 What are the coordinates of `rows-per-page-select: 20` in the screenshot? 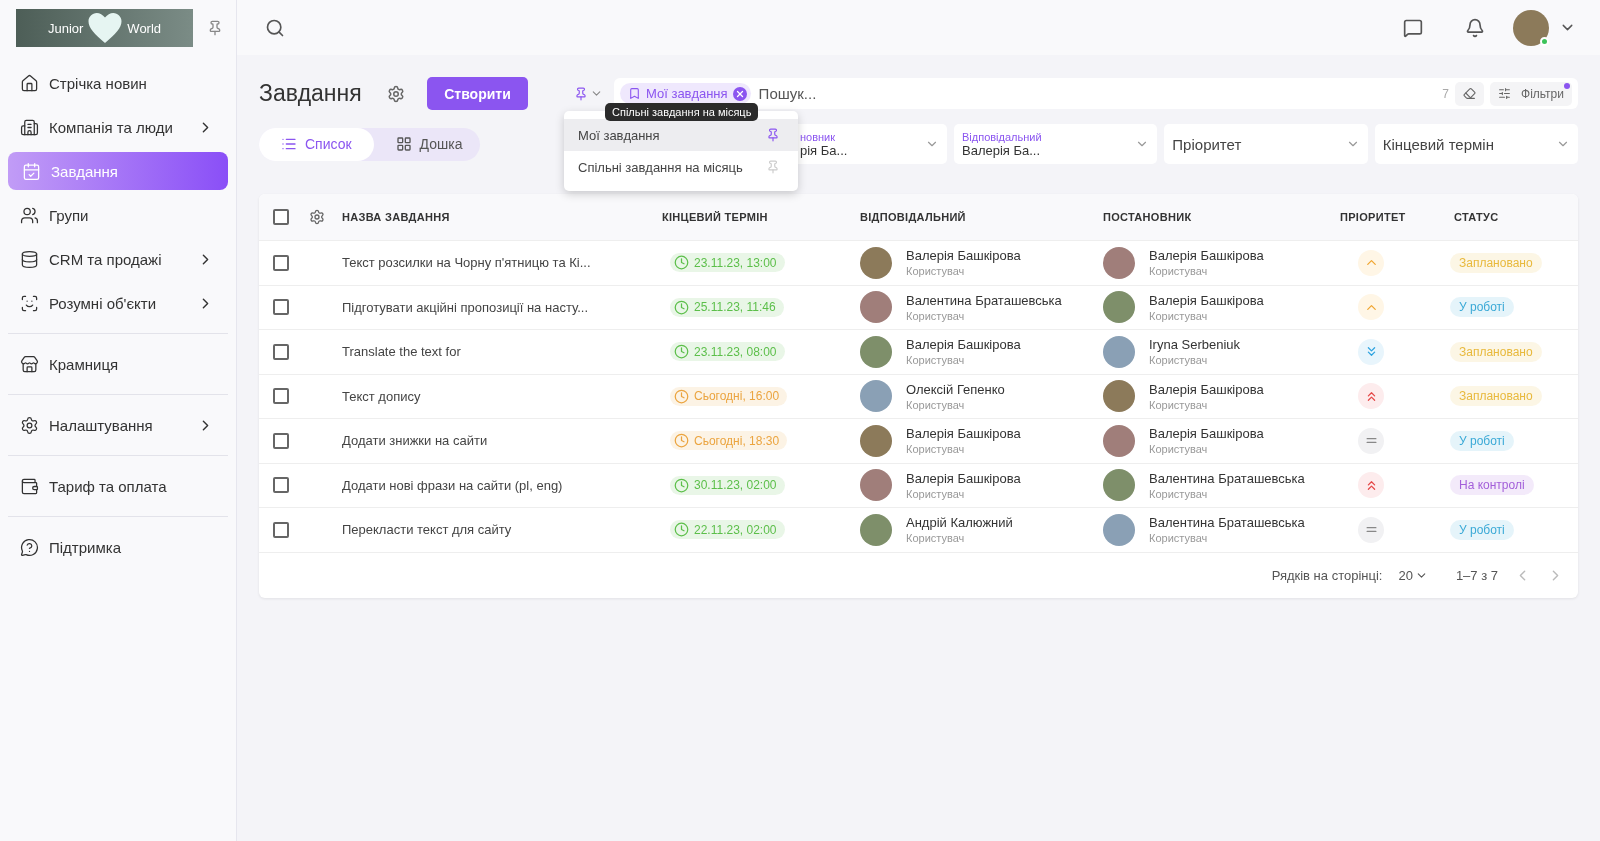 It's located at (1413, 575).